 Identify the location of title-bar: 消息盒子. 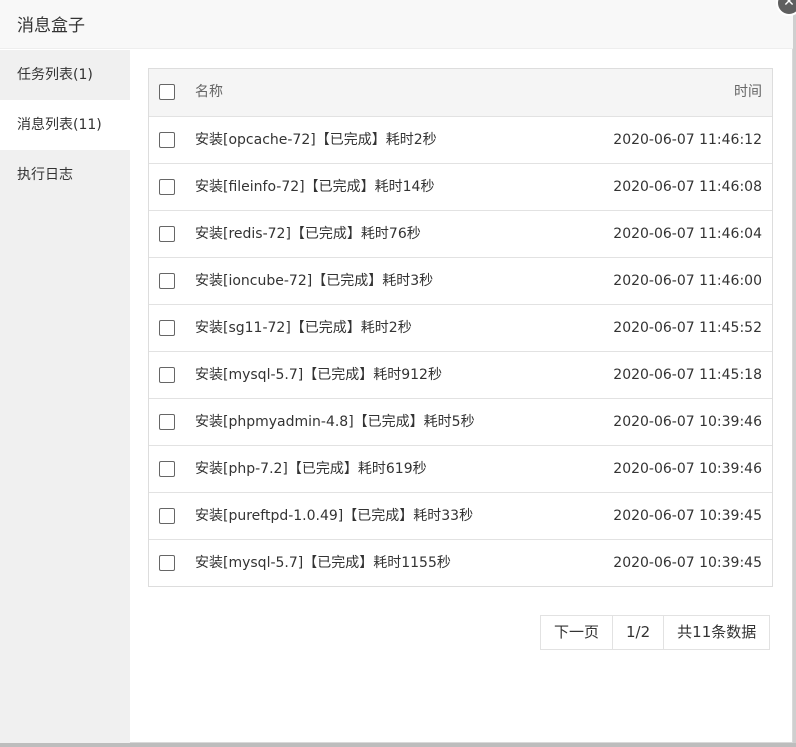
(396, 24).